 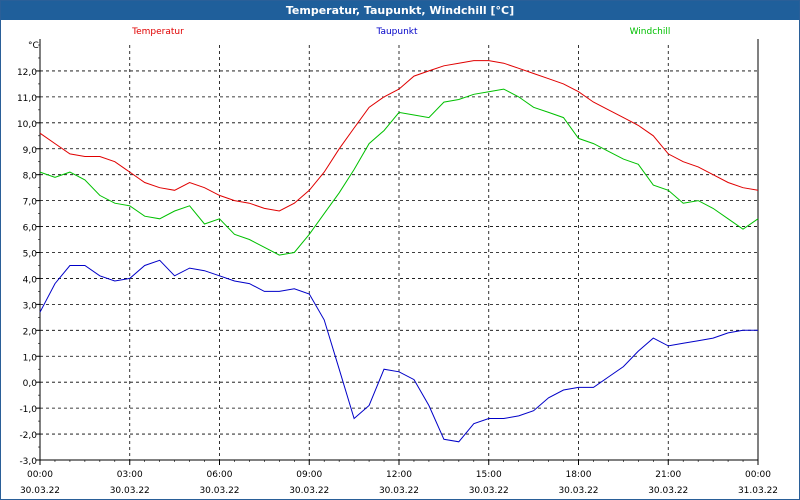 I want to click on x-tick-time-label: 18:00, so click(x=579, y=475).